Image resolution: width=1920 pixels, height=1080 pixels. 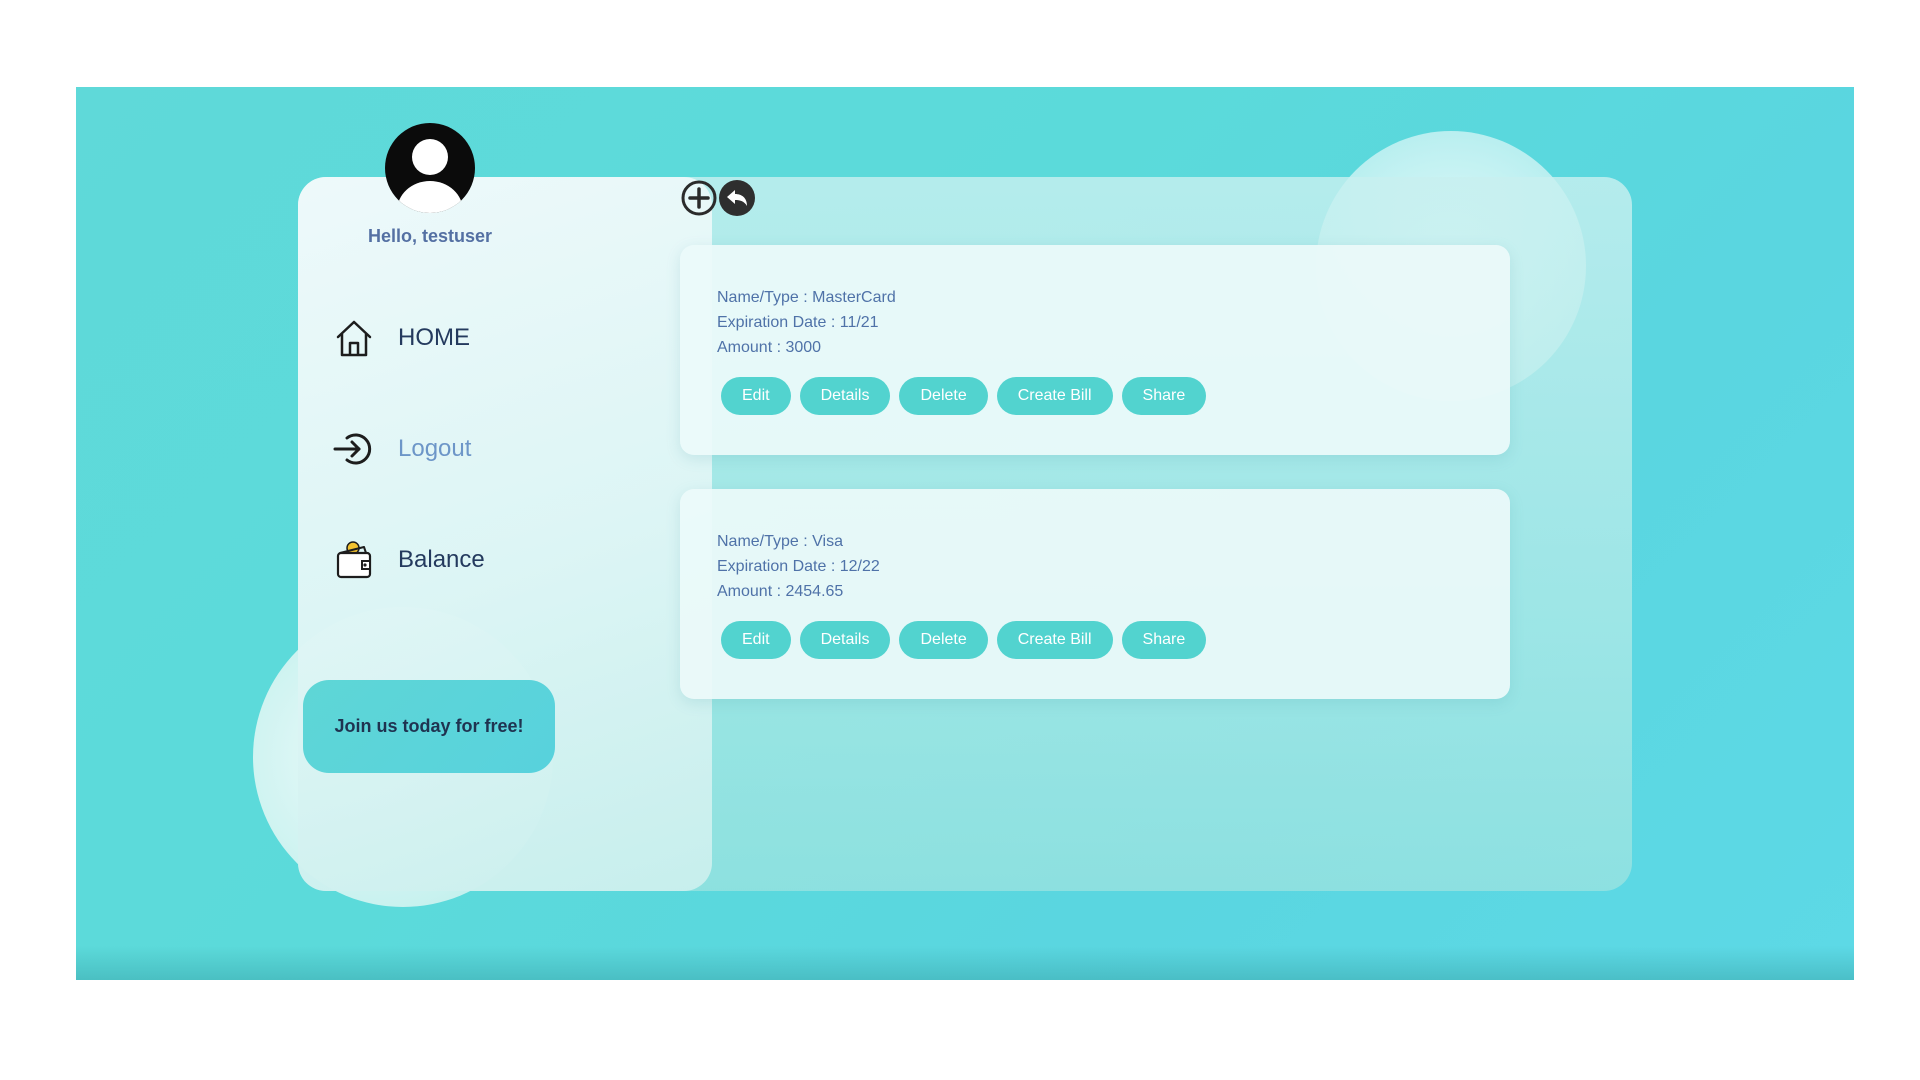 I want to click on home-icon, so click(x=354, y=338).